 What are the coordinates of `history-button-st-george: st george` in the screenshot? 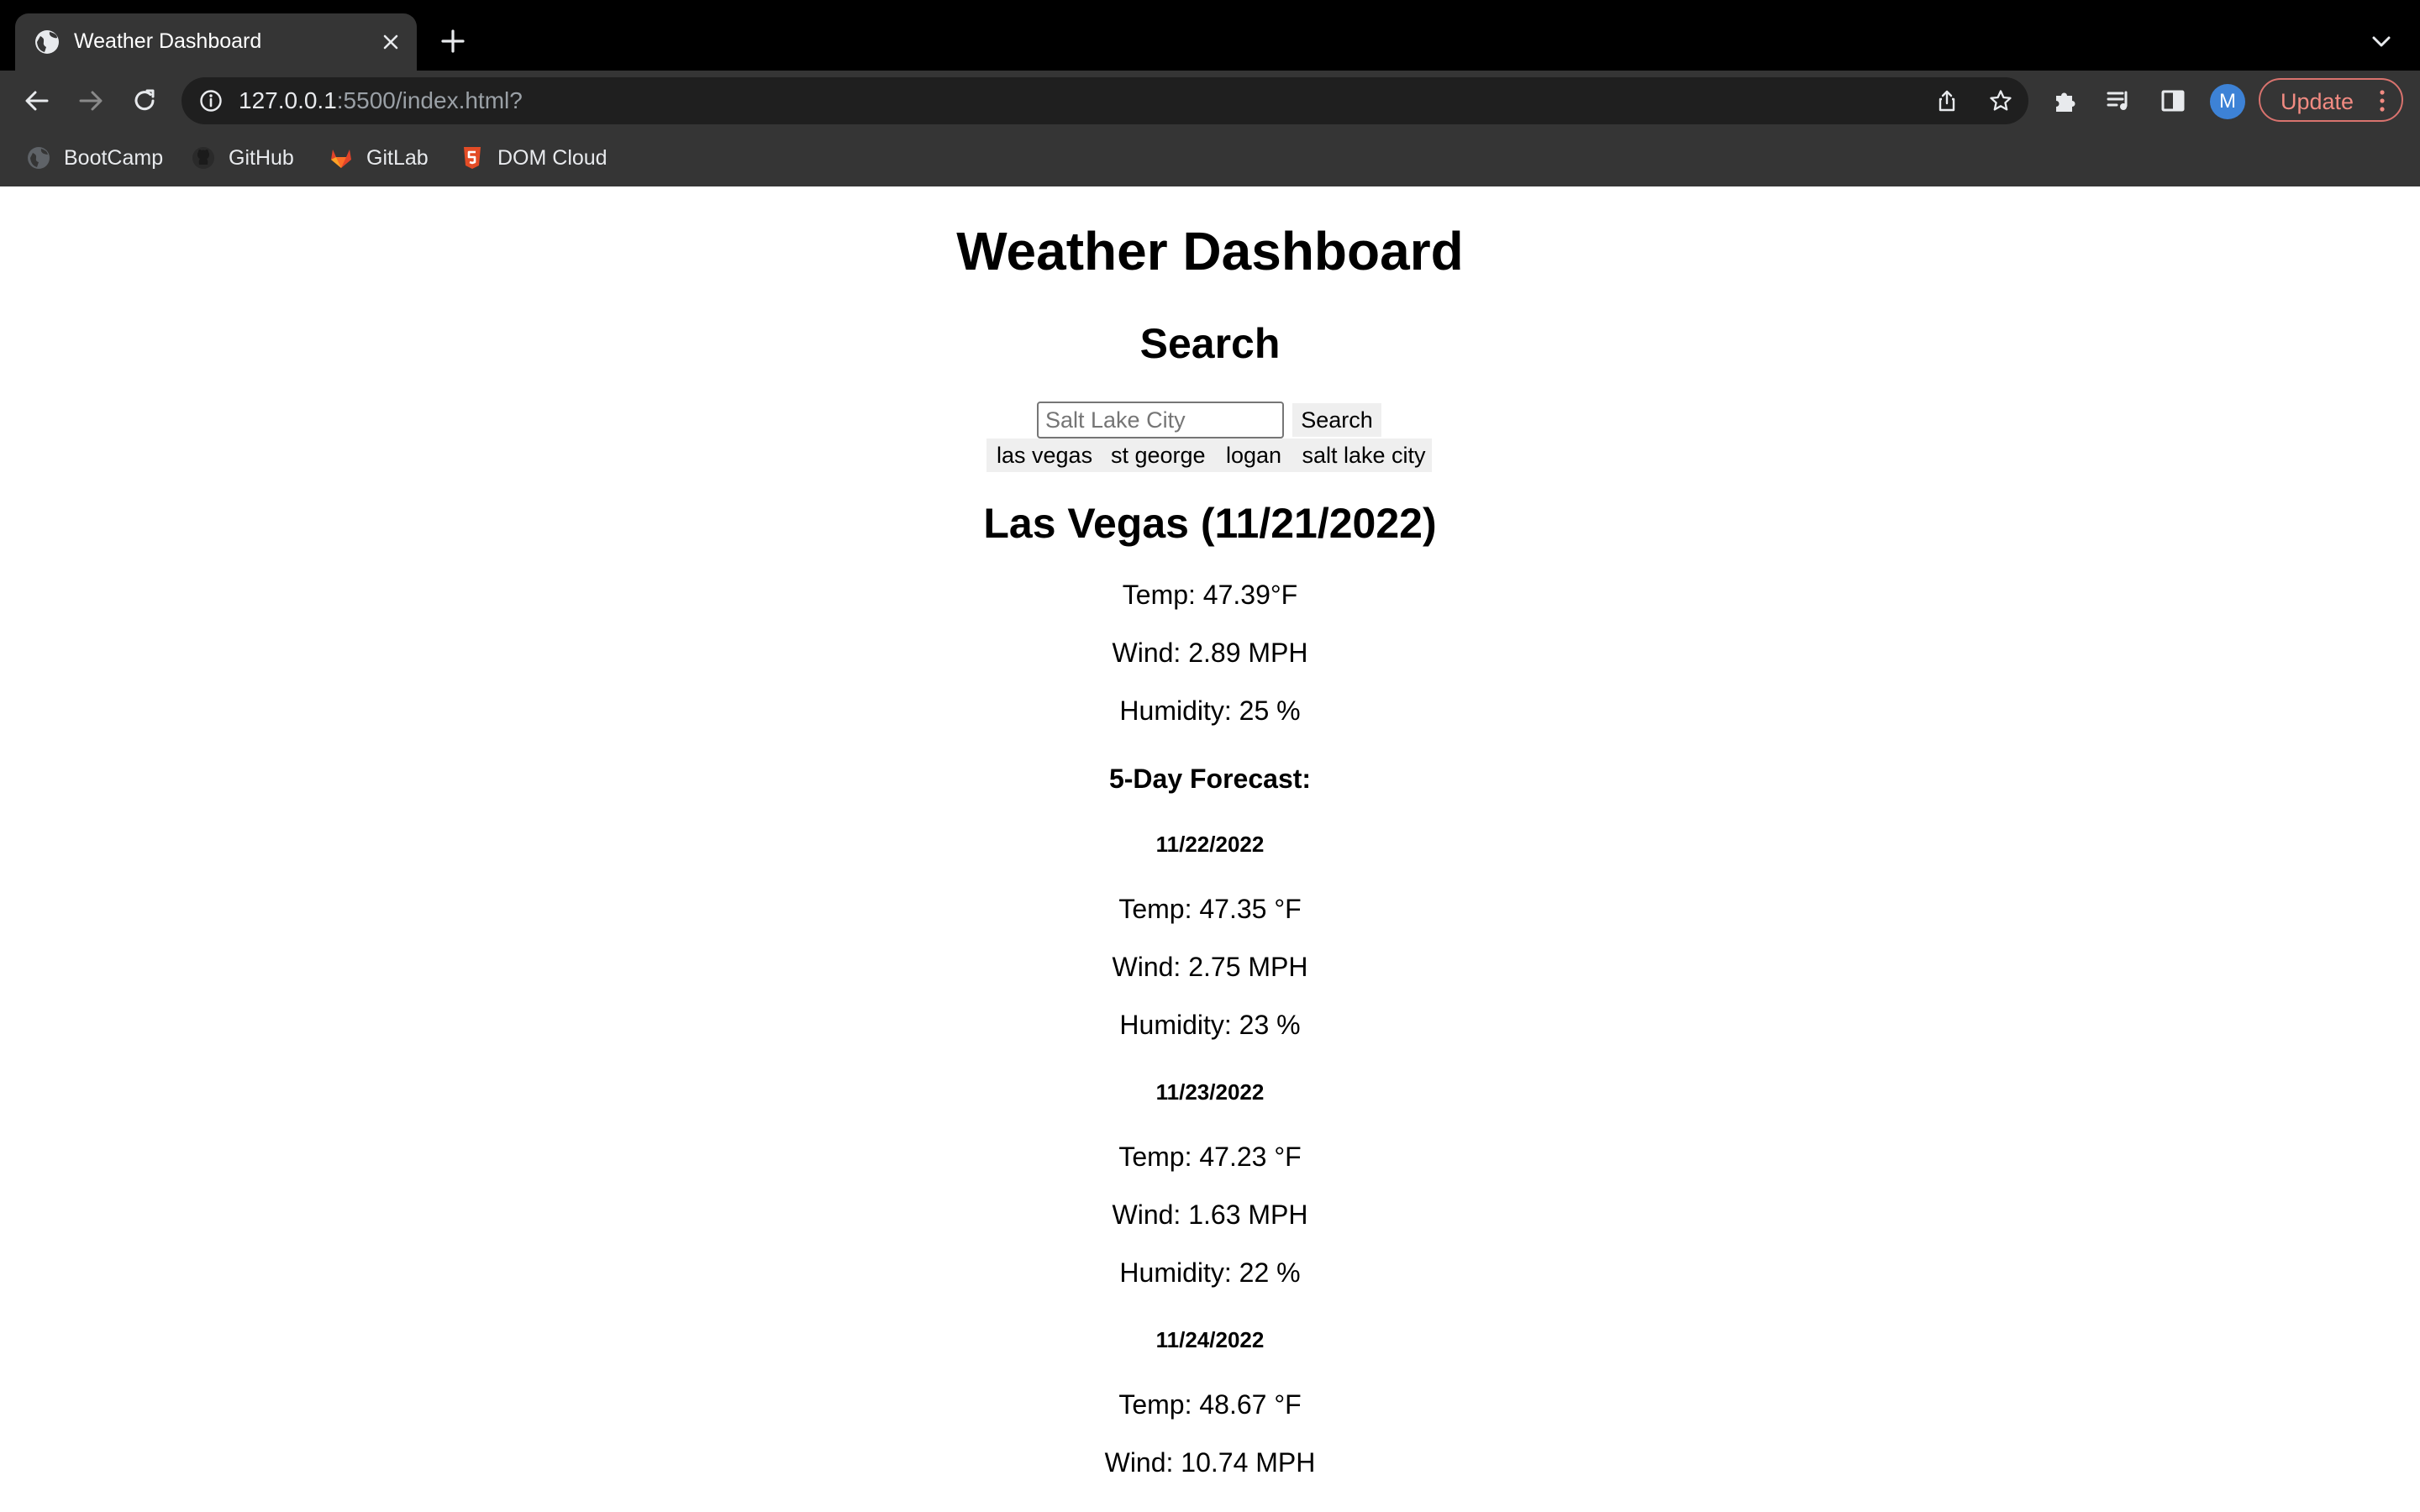 It's located at (1158, 455).